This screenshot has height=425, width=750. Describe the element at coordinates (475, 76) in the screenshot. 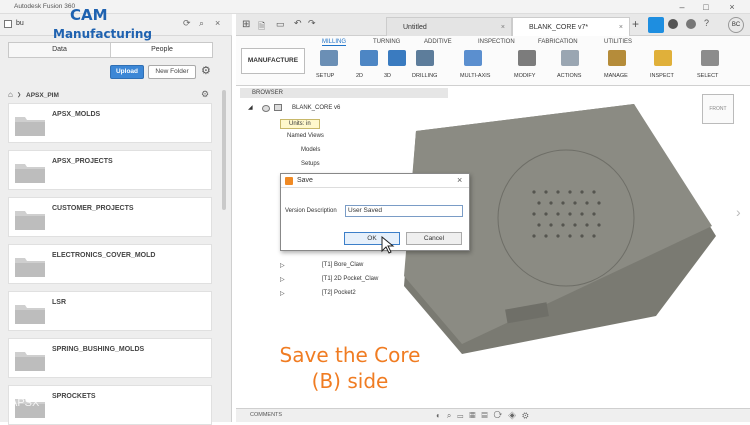

I see `ribbon-group-label: MULTI-AXIS` at that location.